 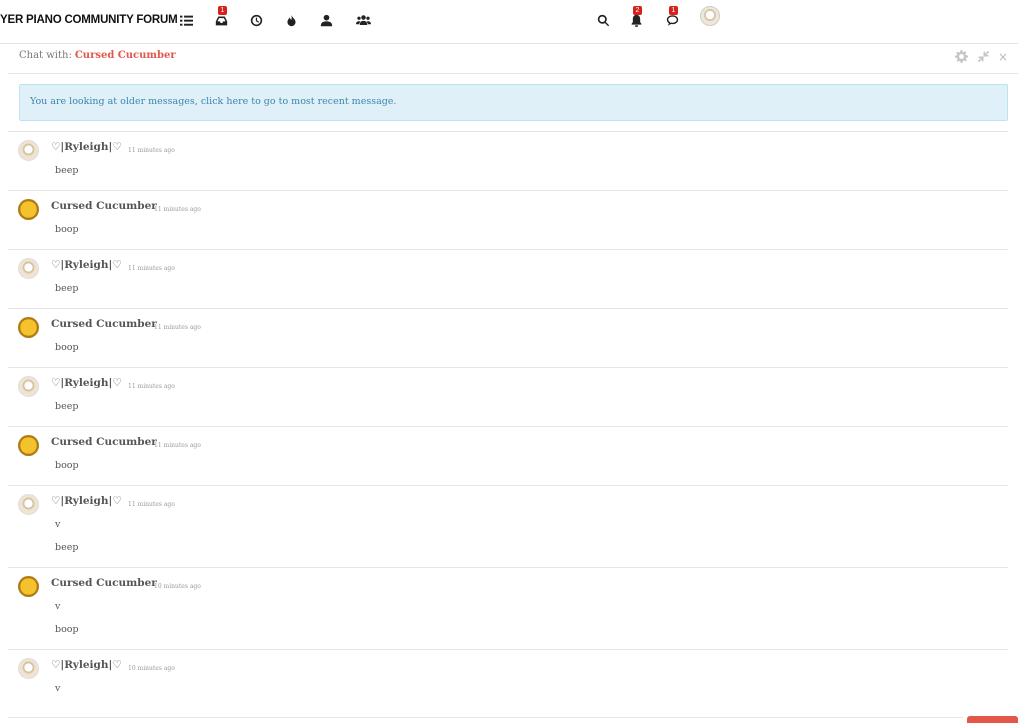 I want to click on chat-header: Chat with: Cursed Cucumber ×, so click(x=513, y=59).